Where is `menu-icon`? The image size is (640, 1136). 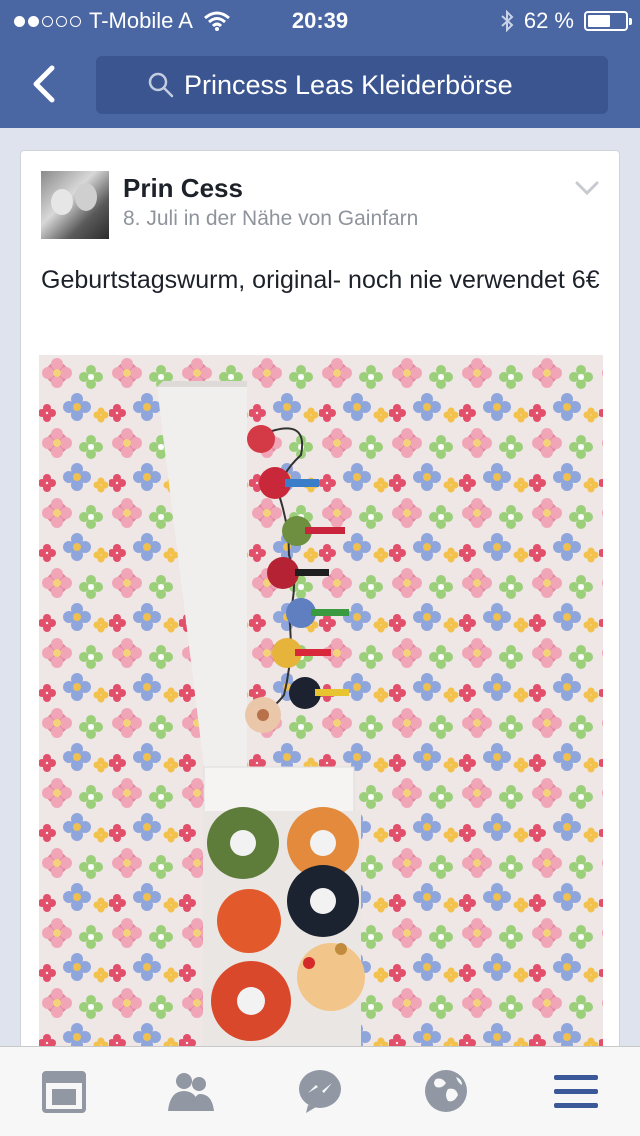 menu-icon is located at coordinates (576, 1091).